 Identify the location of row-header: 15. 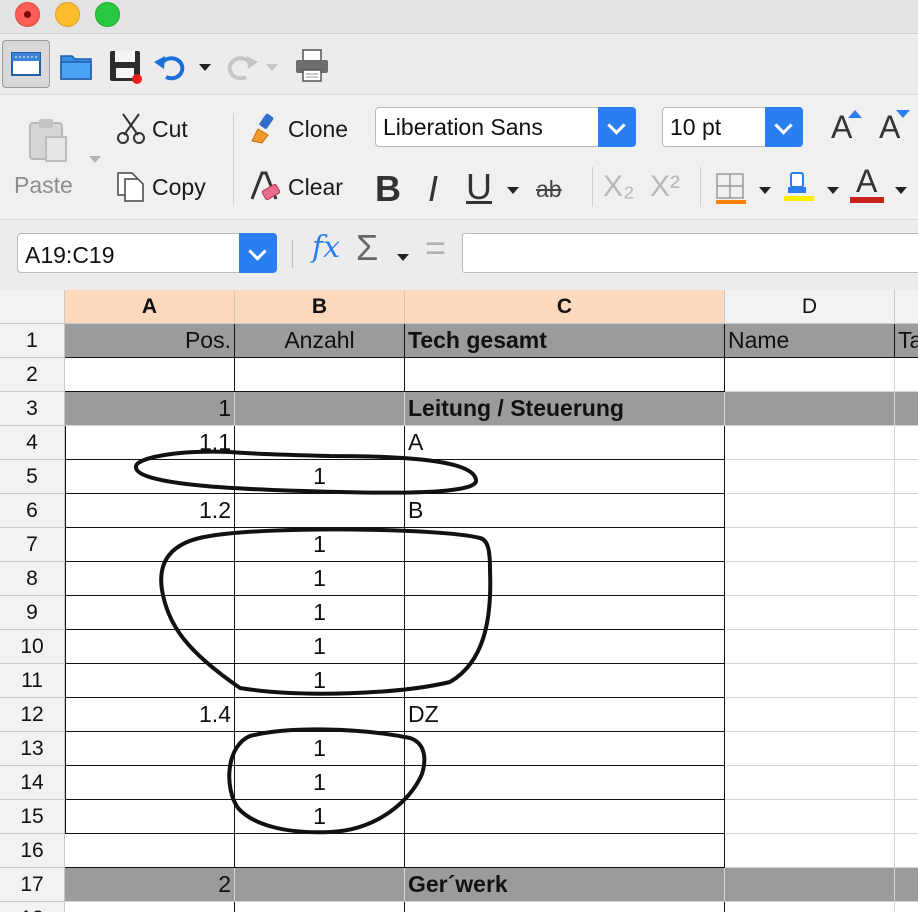
(32, 817).